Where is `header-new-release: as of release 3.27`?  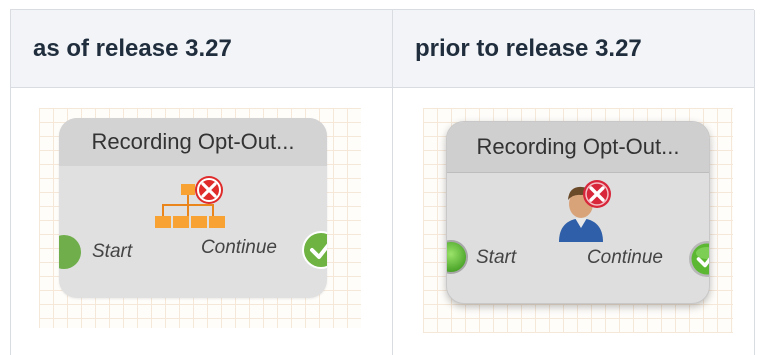 header-new-release: as of release 3.27 is located at coordinates (201, 49).